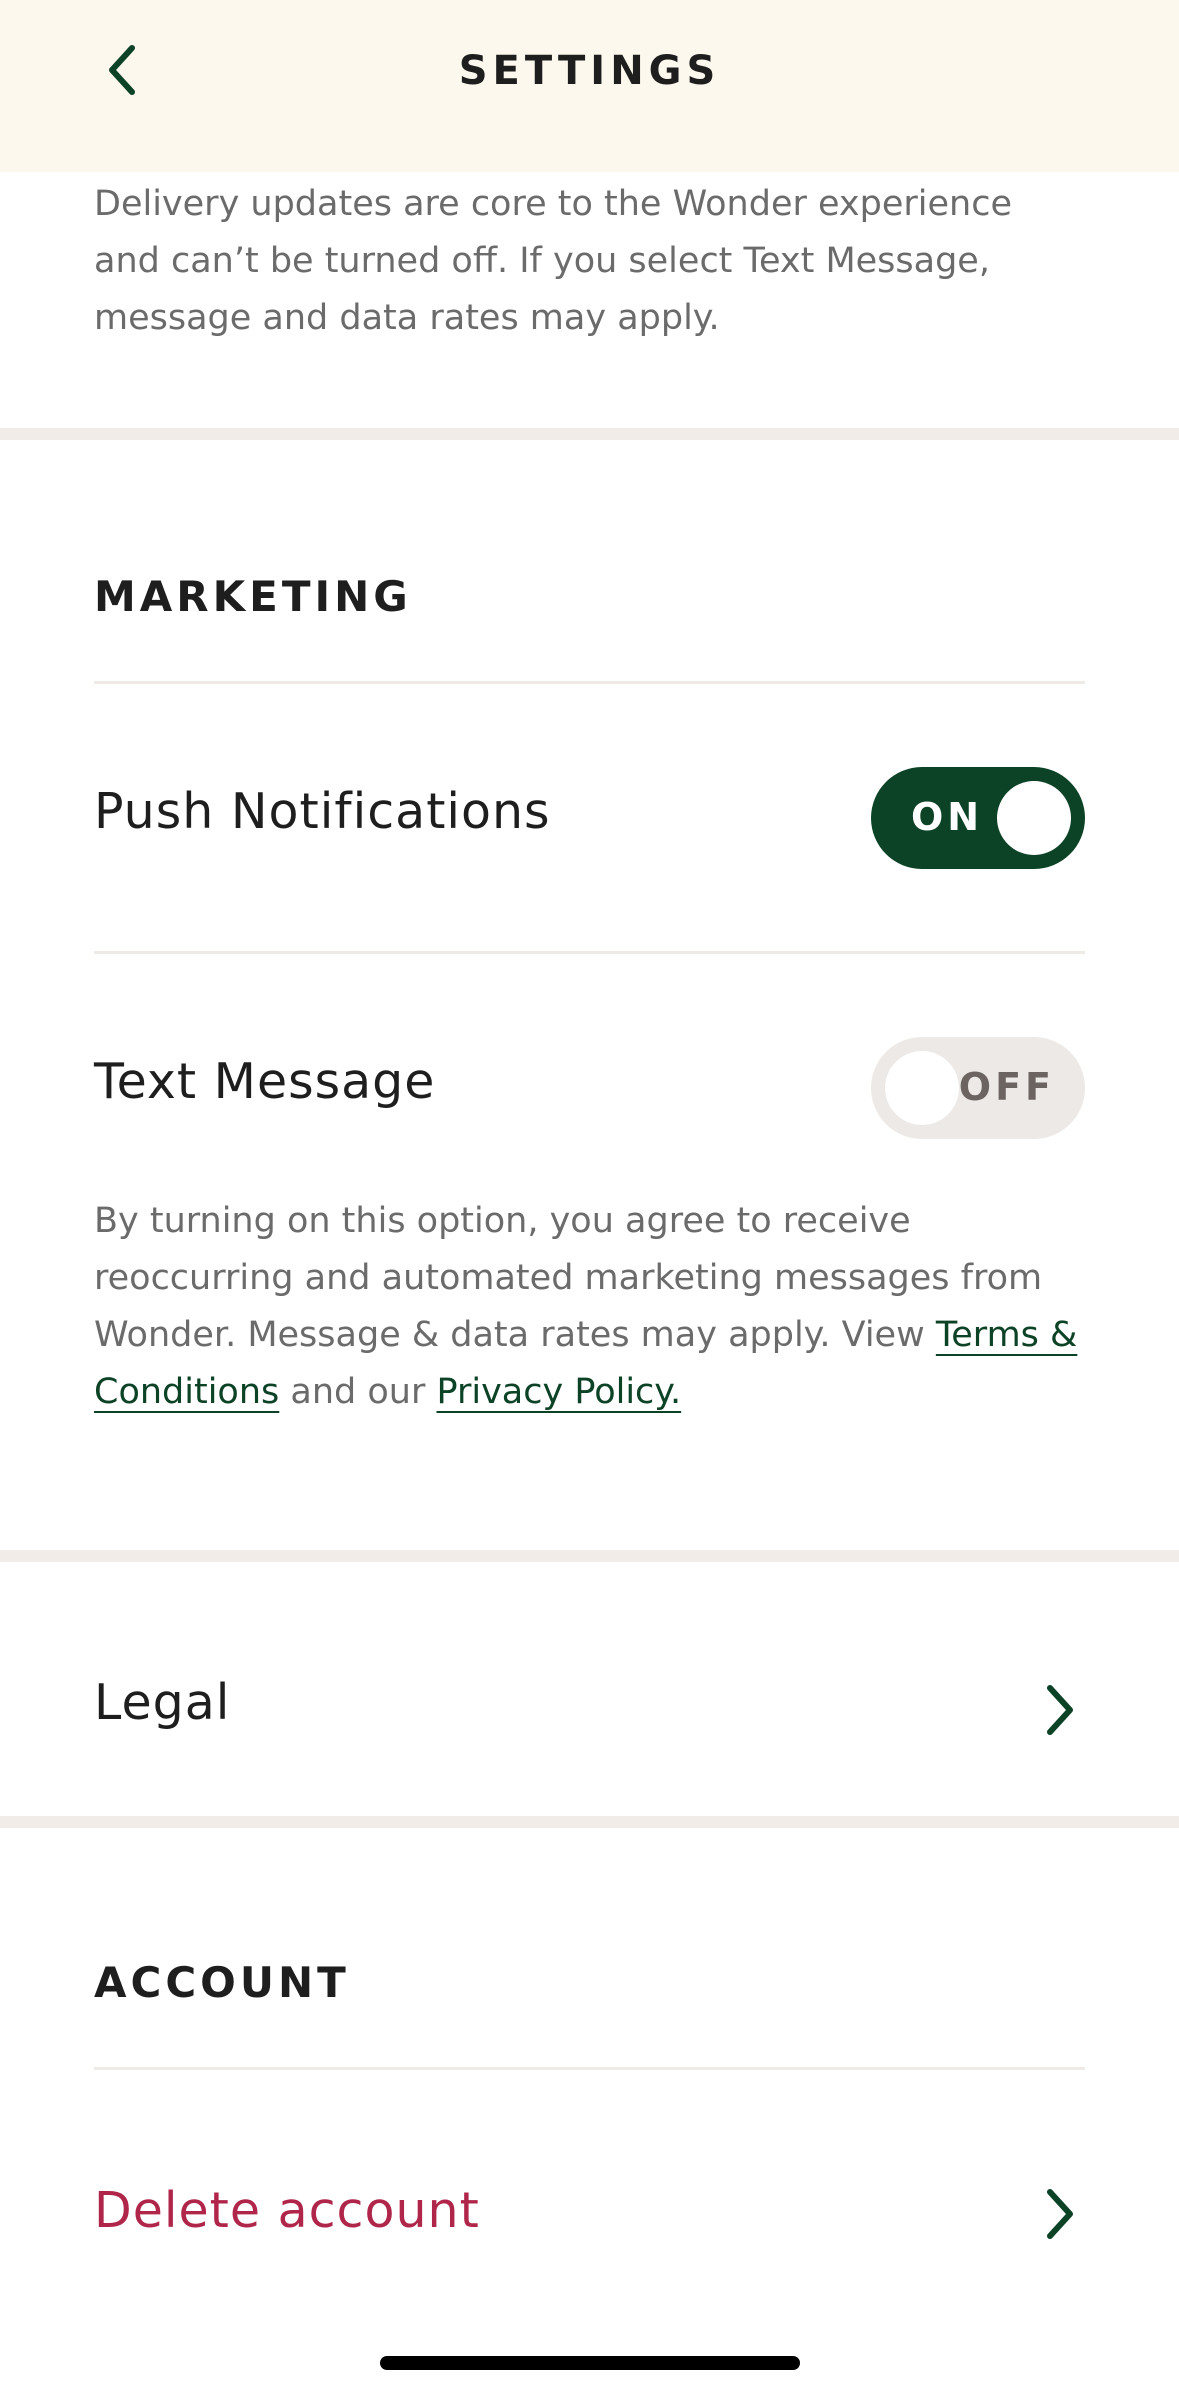 The width and height of the screenshot is (1179, 2396). What do you see at coordinates (265, 1081) in the screenshot?
I see `text-message-label: Text Message` at bounding box center [265, 1081].